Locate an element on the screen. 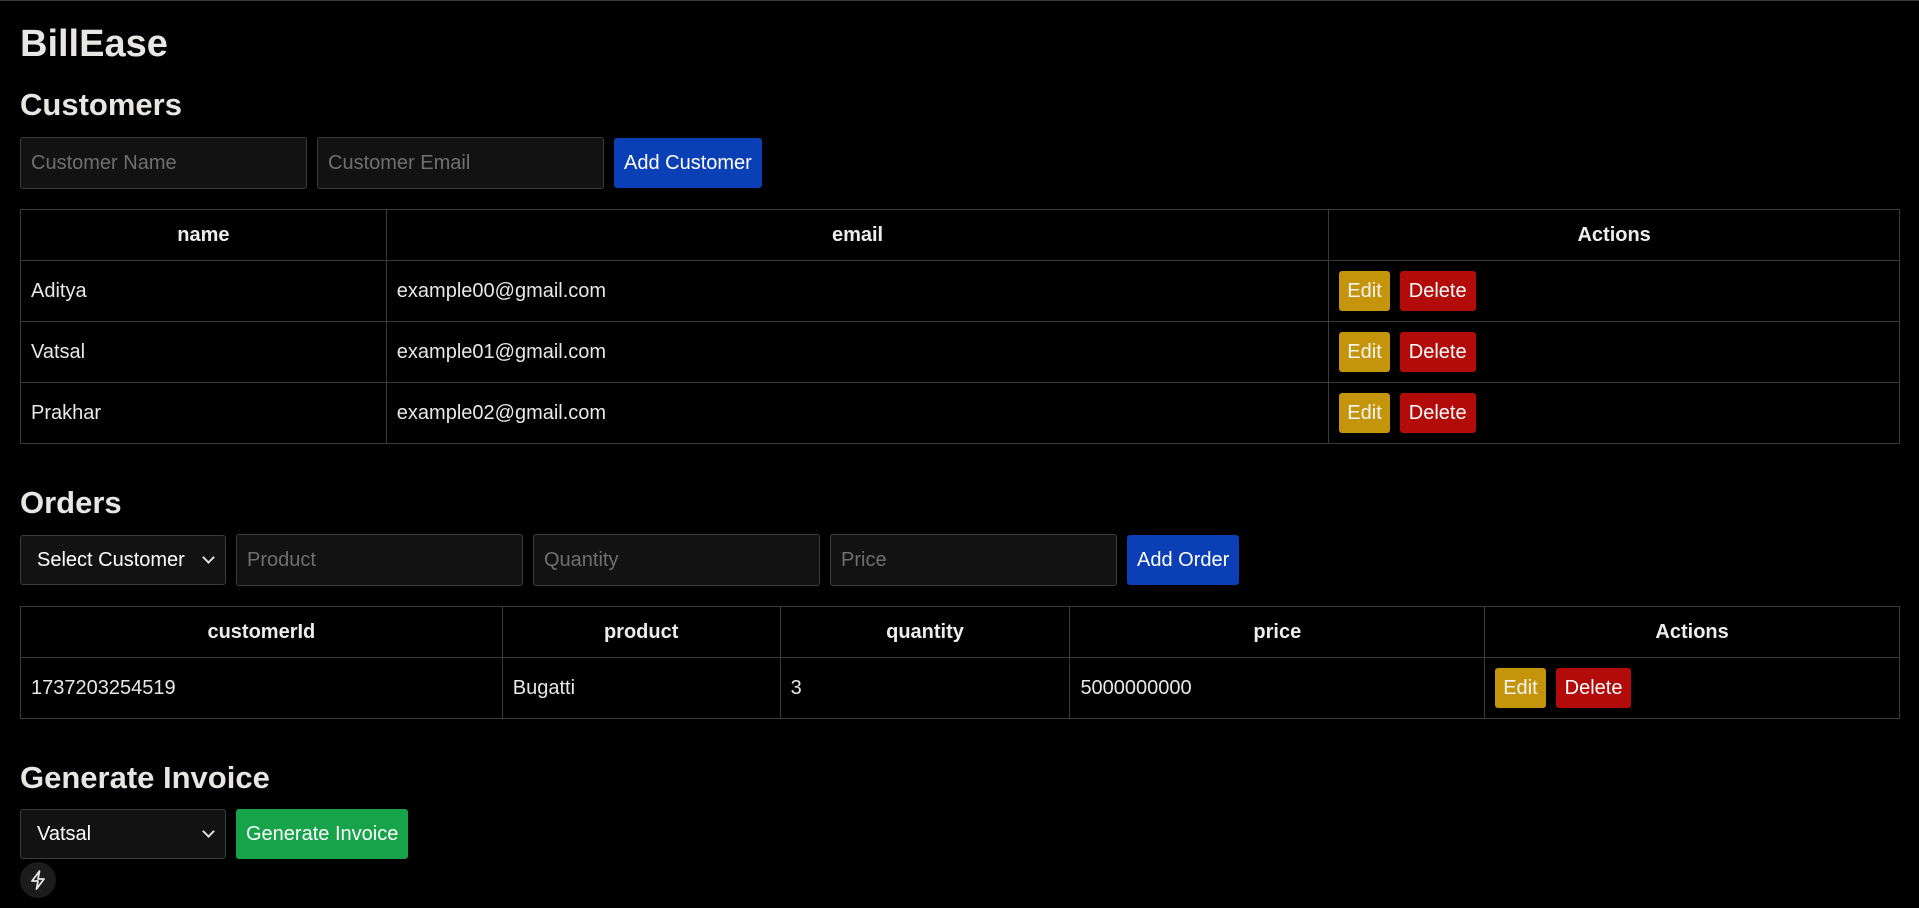  order-customerid-cell: 1737203254519 is located at coordinates (261, 688).